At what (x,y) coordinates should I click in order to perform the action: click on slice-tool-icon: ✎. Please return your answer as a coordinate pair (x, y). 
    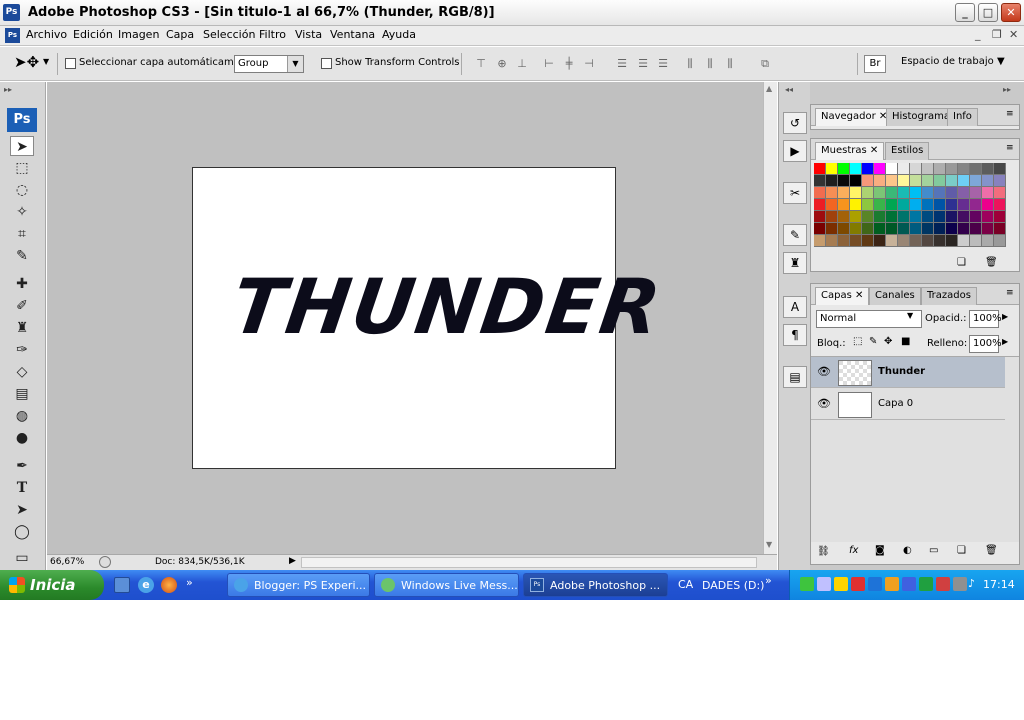
    Looking at the image, I should click on (22, 256).